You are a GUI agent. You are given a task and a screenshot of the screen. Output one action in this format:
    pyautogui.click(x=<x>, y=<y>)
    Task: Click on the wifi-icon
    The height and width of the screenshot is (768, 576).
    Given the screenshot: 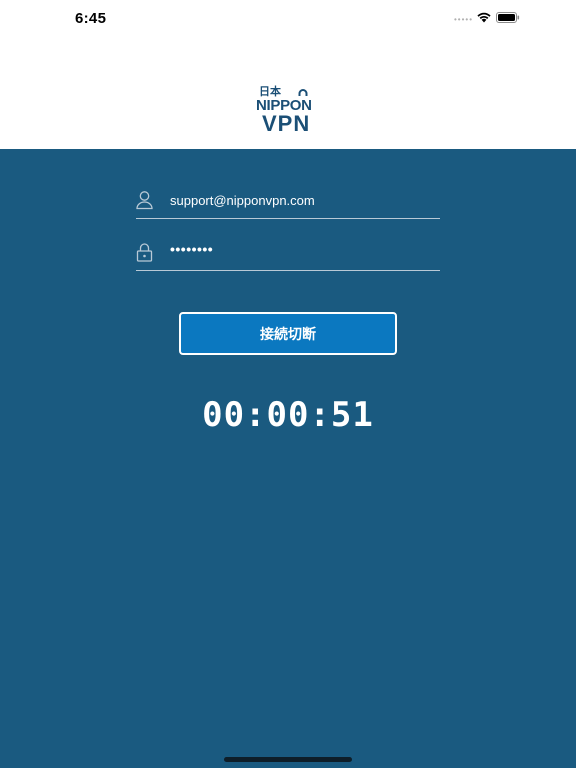 What is the action you would take?
    pyautogui.click(x=484, y=17)
    